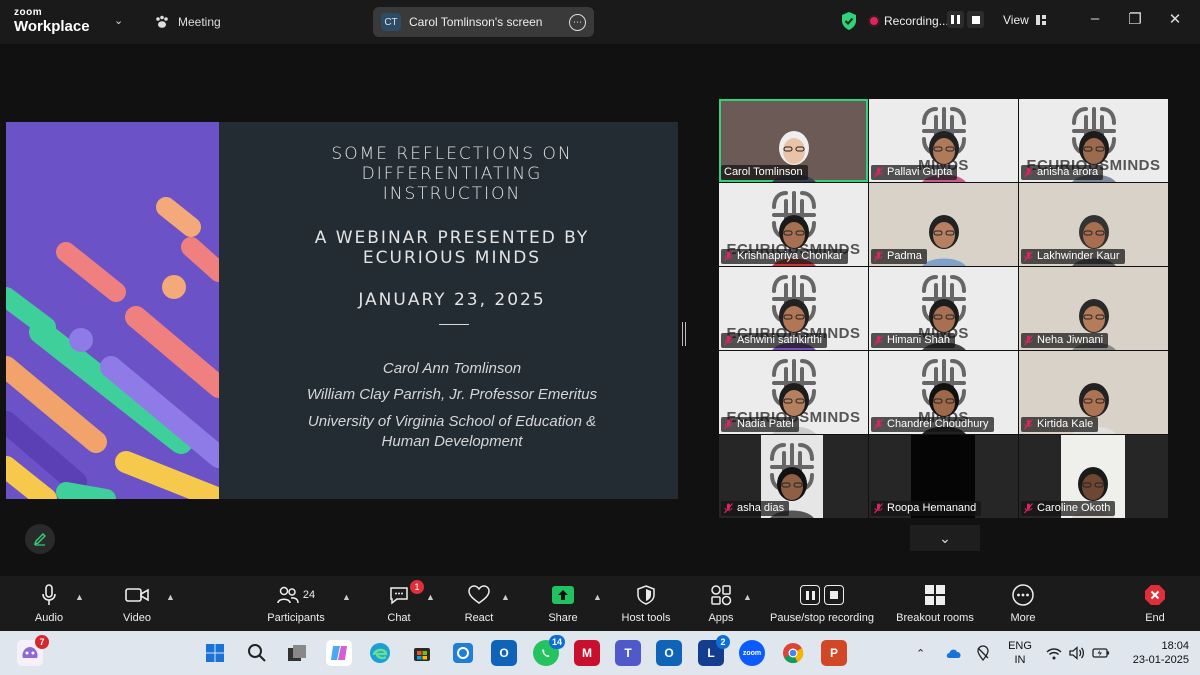 This screenshot has height=675, width=1200. I want to click on show-hidden-icons-button: ⌃, so click(920, 653).